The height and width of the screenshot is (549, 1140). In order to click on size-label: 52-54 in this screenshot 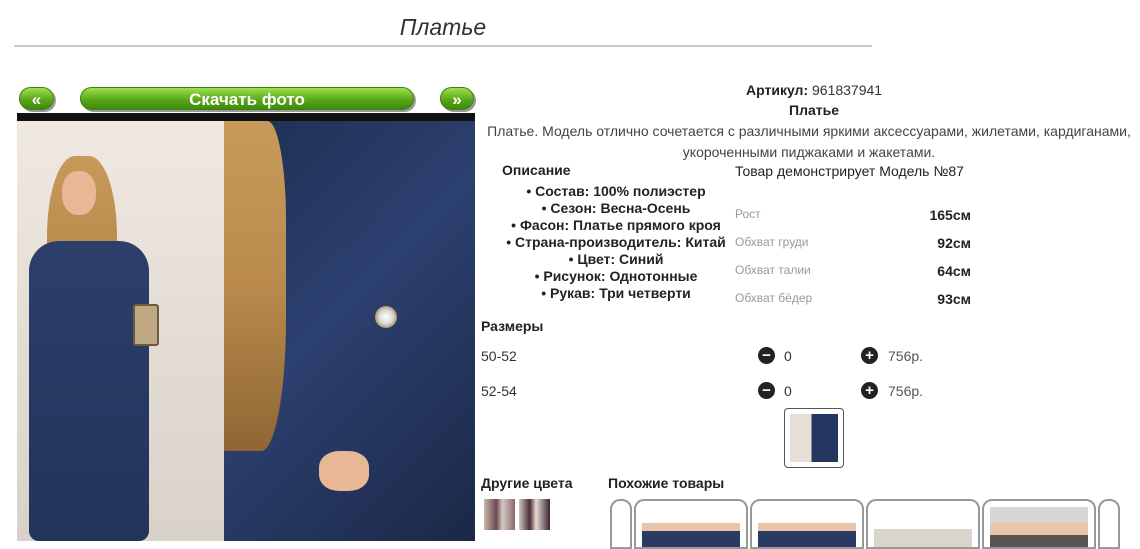, I will do `click(499, 391)`.